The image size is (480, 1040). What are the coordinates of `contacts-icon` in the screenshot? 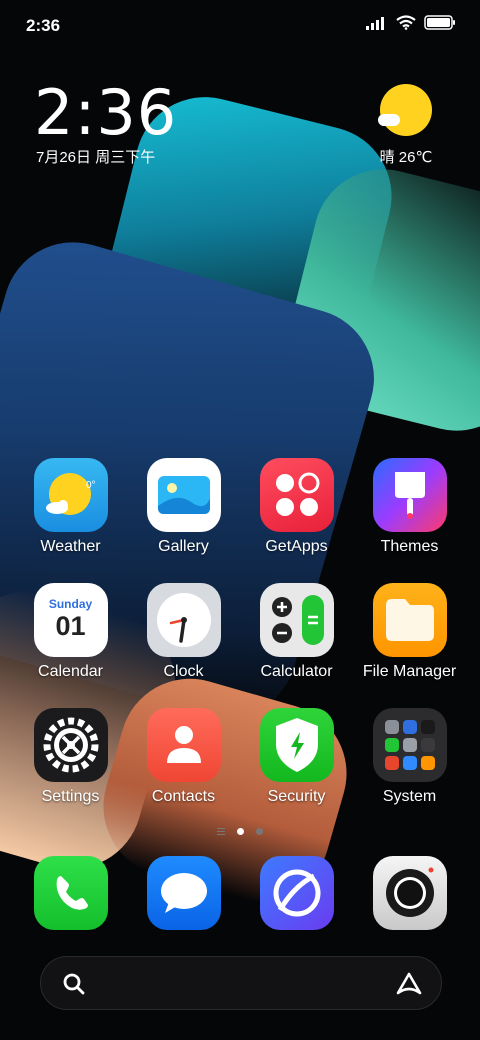 It's located at (183, 745).